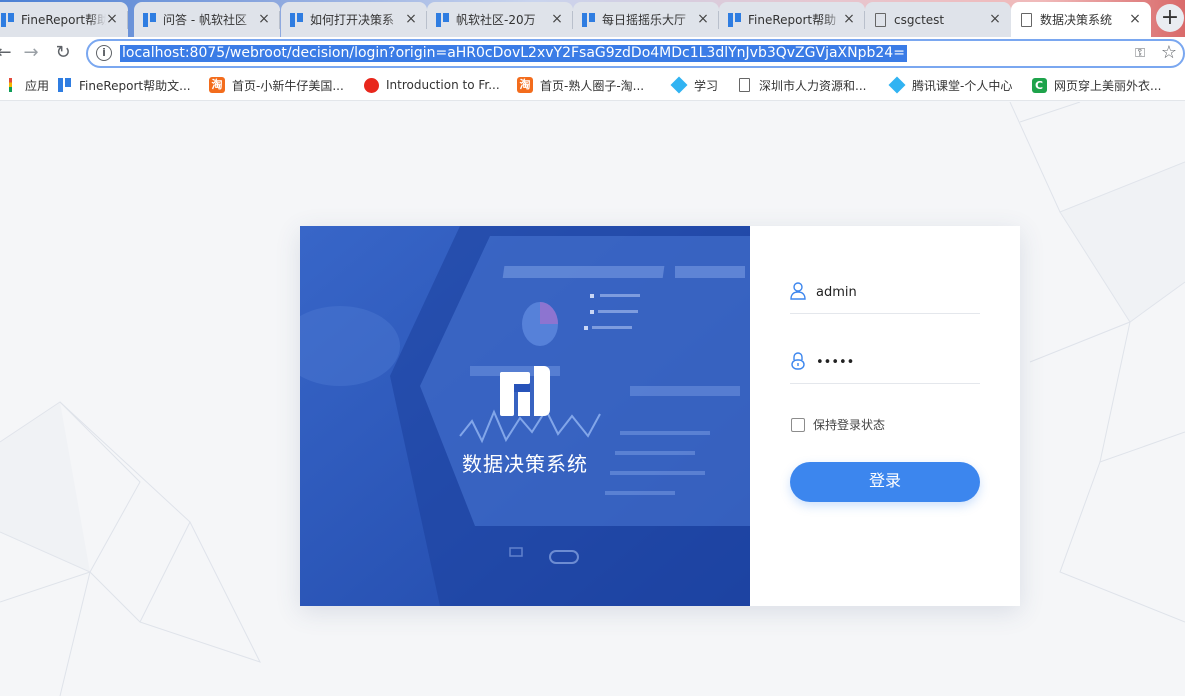  I want to click on red-circle-icon, so click(371, 85).